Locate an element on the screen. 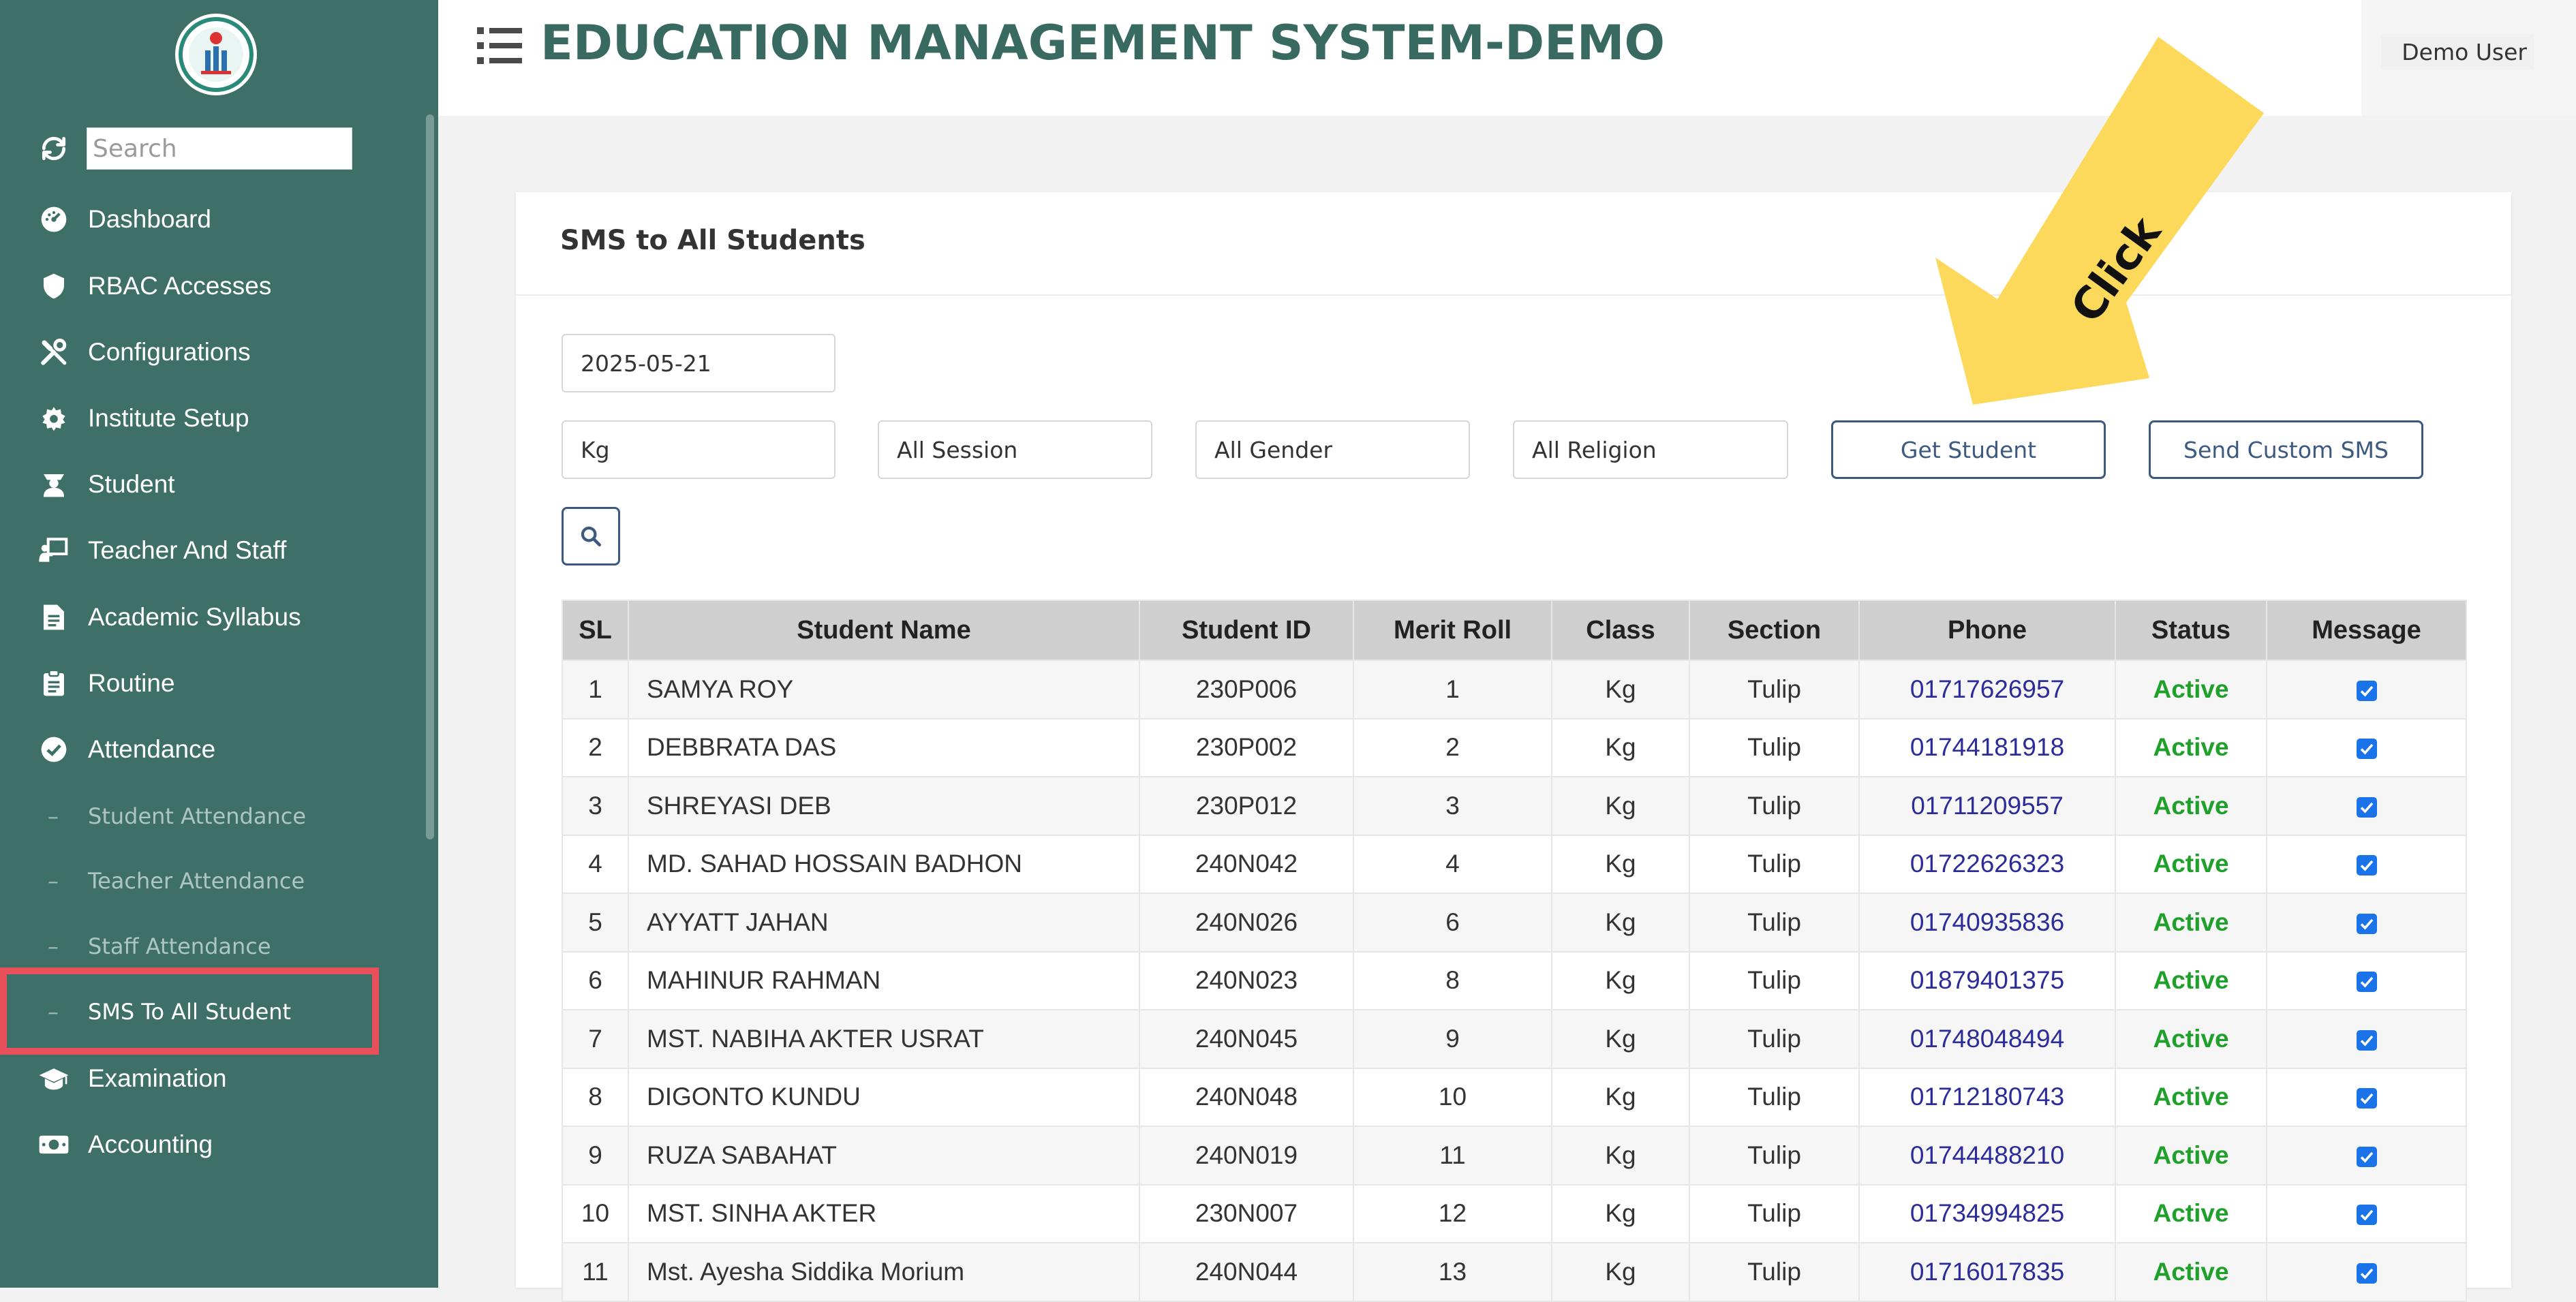 The image size is (2576, 1302). cell-id: 240N045 is located at coordinates (1246, 1039).